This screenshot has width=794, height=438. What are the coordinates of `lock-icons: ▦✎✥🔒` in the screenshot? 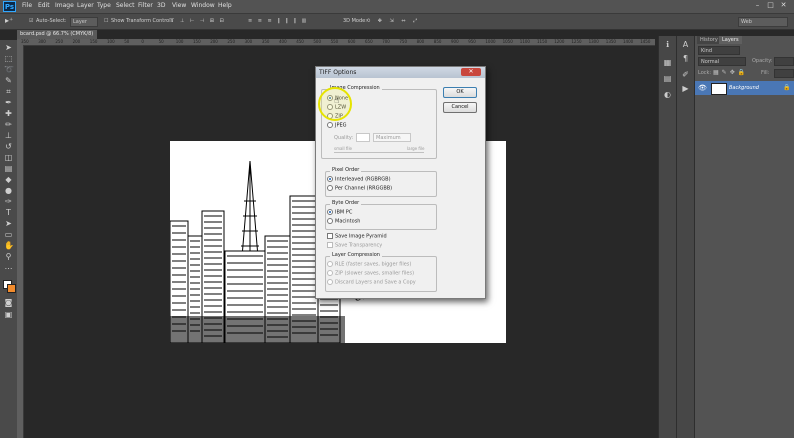 It's located at (730, 72).